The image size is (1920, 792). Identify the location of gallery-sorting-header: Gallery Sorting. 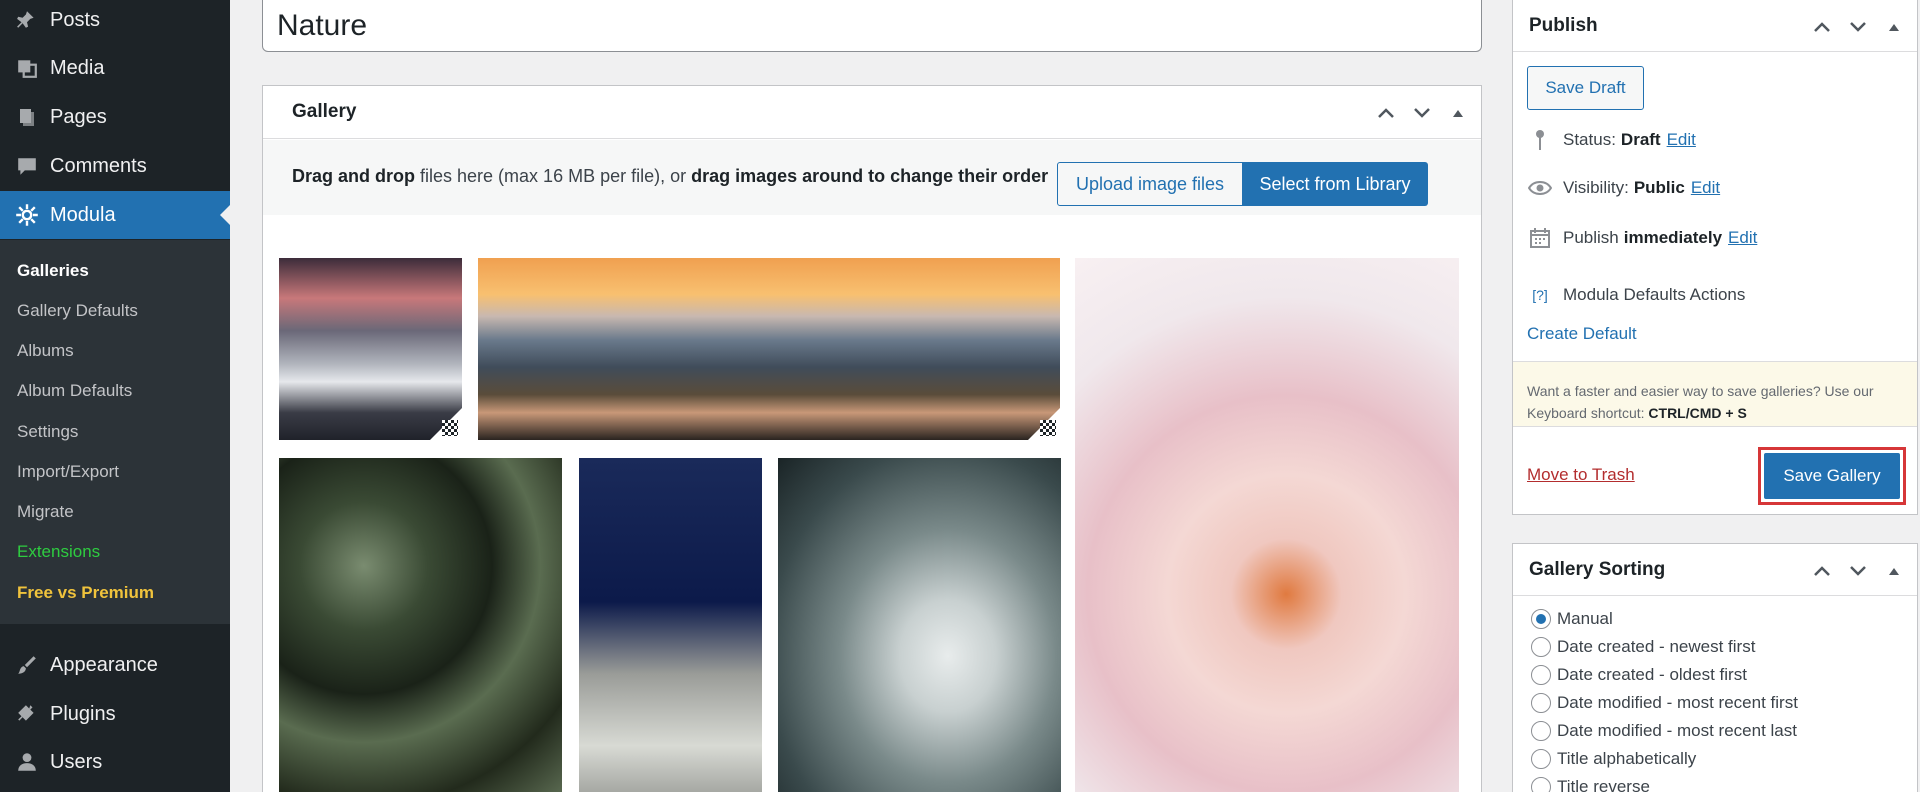
(1715, 570).